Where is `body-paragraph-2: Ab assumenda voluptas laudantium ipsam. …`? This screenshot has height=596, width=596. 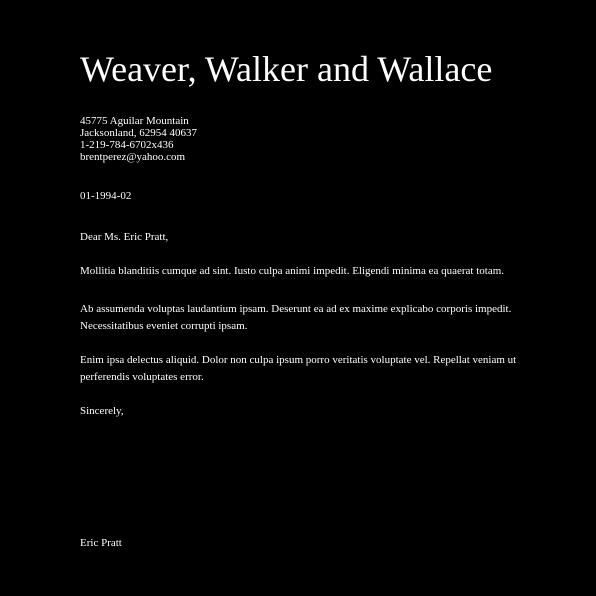 body-paragraph-2: Ab assumenda voluptas laudantium ipsam. … is located at coordinates (296, 317).